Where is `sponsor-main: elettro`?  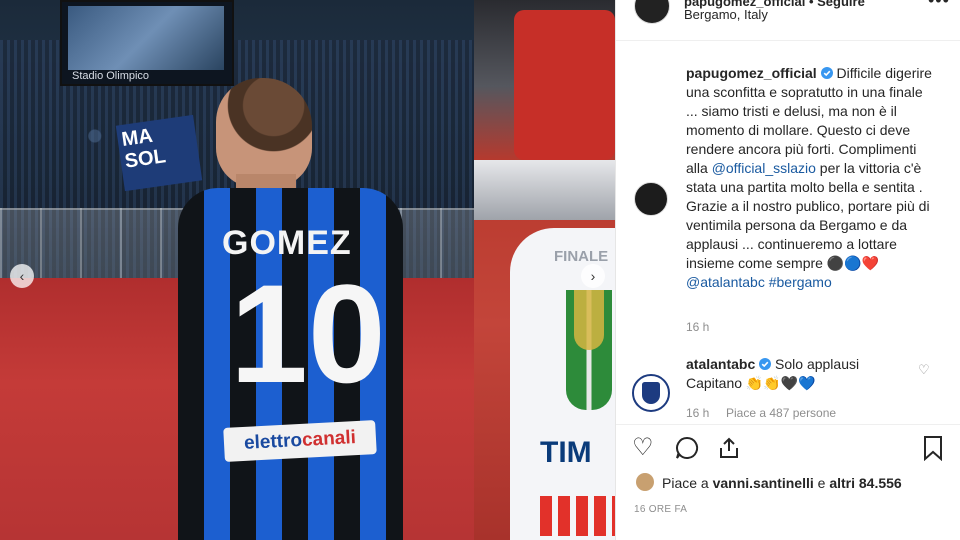 sponsor-main: elettro is located at coordinates (273, 441).